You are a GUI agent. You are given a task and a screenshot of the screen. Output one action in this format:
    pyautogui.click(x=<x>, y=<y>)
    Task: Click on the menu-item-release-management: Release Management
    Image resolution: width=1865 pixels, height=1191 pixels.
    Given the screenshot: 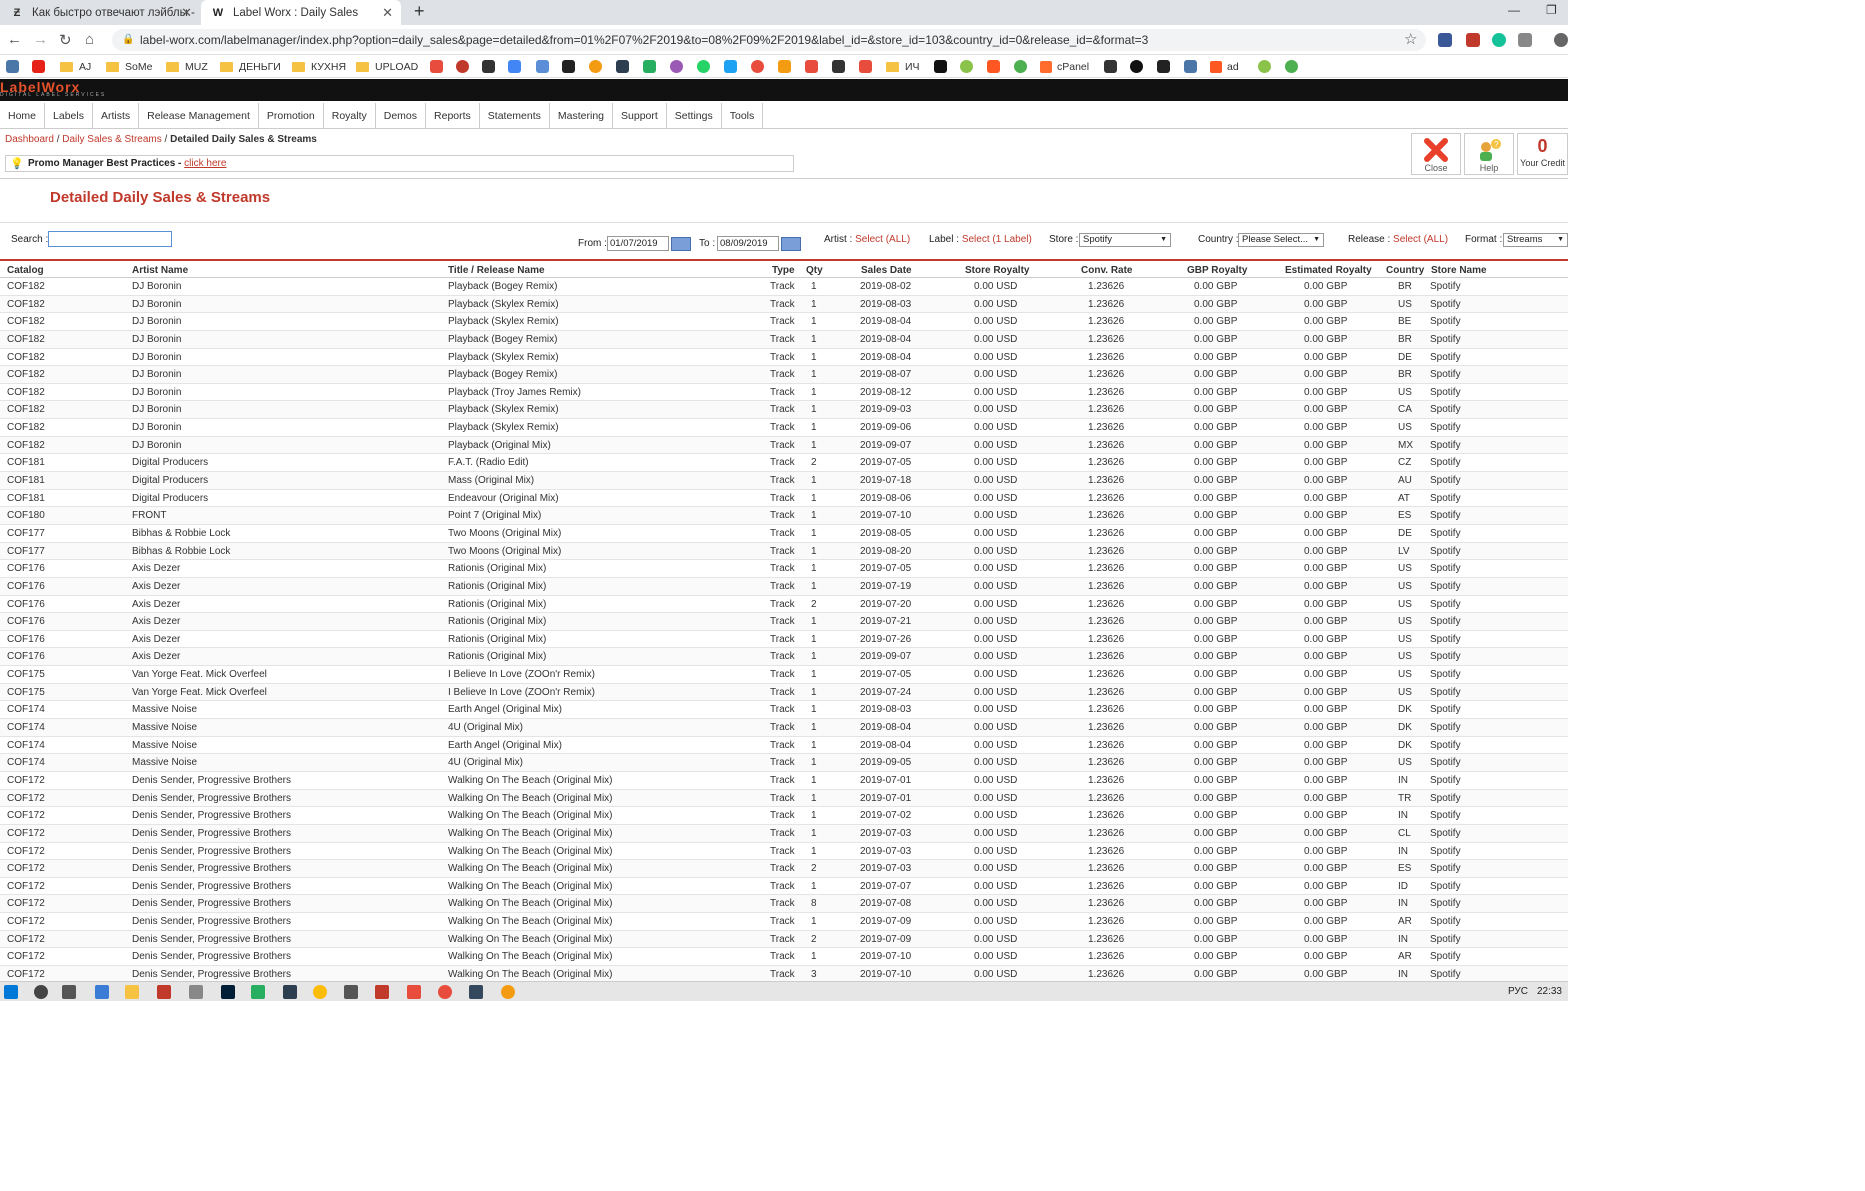 What is the action you would take?
    pyautogui.click(x=199, y=116)
    